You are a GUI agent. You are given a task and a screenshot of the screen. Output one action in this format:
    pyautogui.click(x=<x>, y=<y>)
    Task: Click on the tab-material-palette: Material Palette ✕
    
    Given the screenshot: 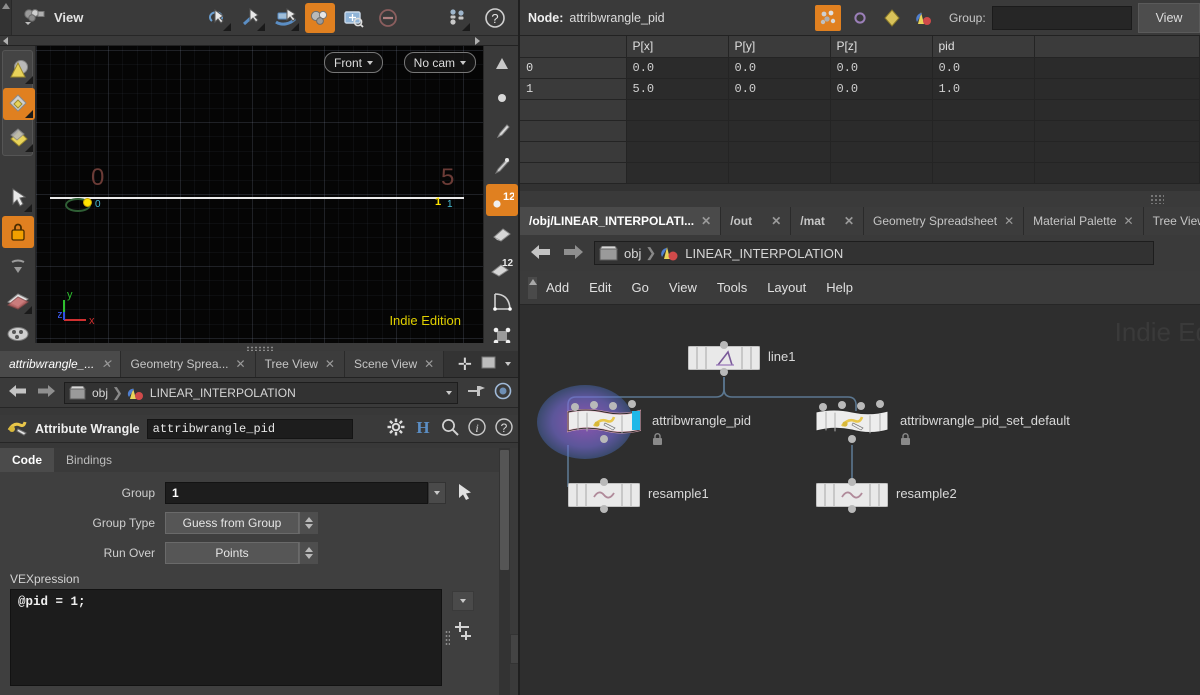 What is the action you would take?
    pyautogui.click(x=1084, y=221)
    